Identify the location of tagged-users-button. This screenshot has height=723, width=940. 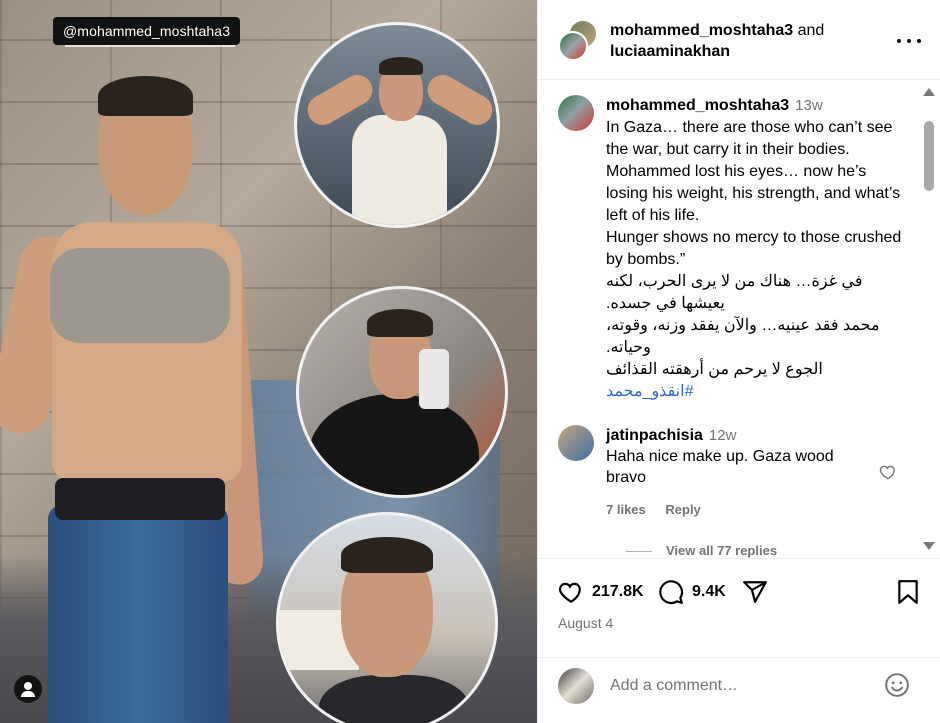
(28, 689).